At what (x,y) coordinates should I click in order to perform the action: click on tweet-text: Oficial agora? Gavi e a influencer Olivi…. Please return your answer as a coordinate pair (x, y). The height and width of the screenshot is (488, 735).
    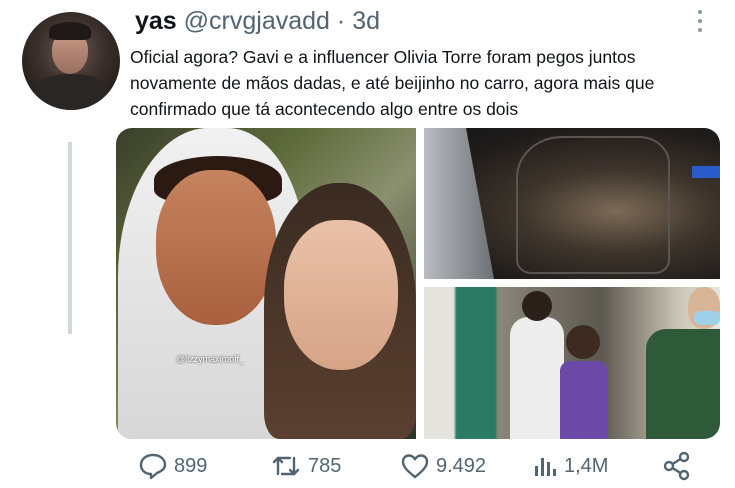
    Looking at the image, I should click on (392, 83).